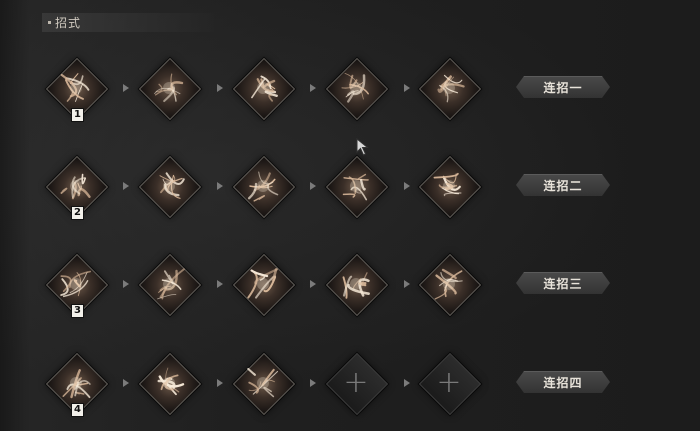 This screenshot has height=431, width=700. What do you see at coordinates (563, 185) in the screenshot?
I see `combo-label-button: 连招二` at bounding box center [563, 185].